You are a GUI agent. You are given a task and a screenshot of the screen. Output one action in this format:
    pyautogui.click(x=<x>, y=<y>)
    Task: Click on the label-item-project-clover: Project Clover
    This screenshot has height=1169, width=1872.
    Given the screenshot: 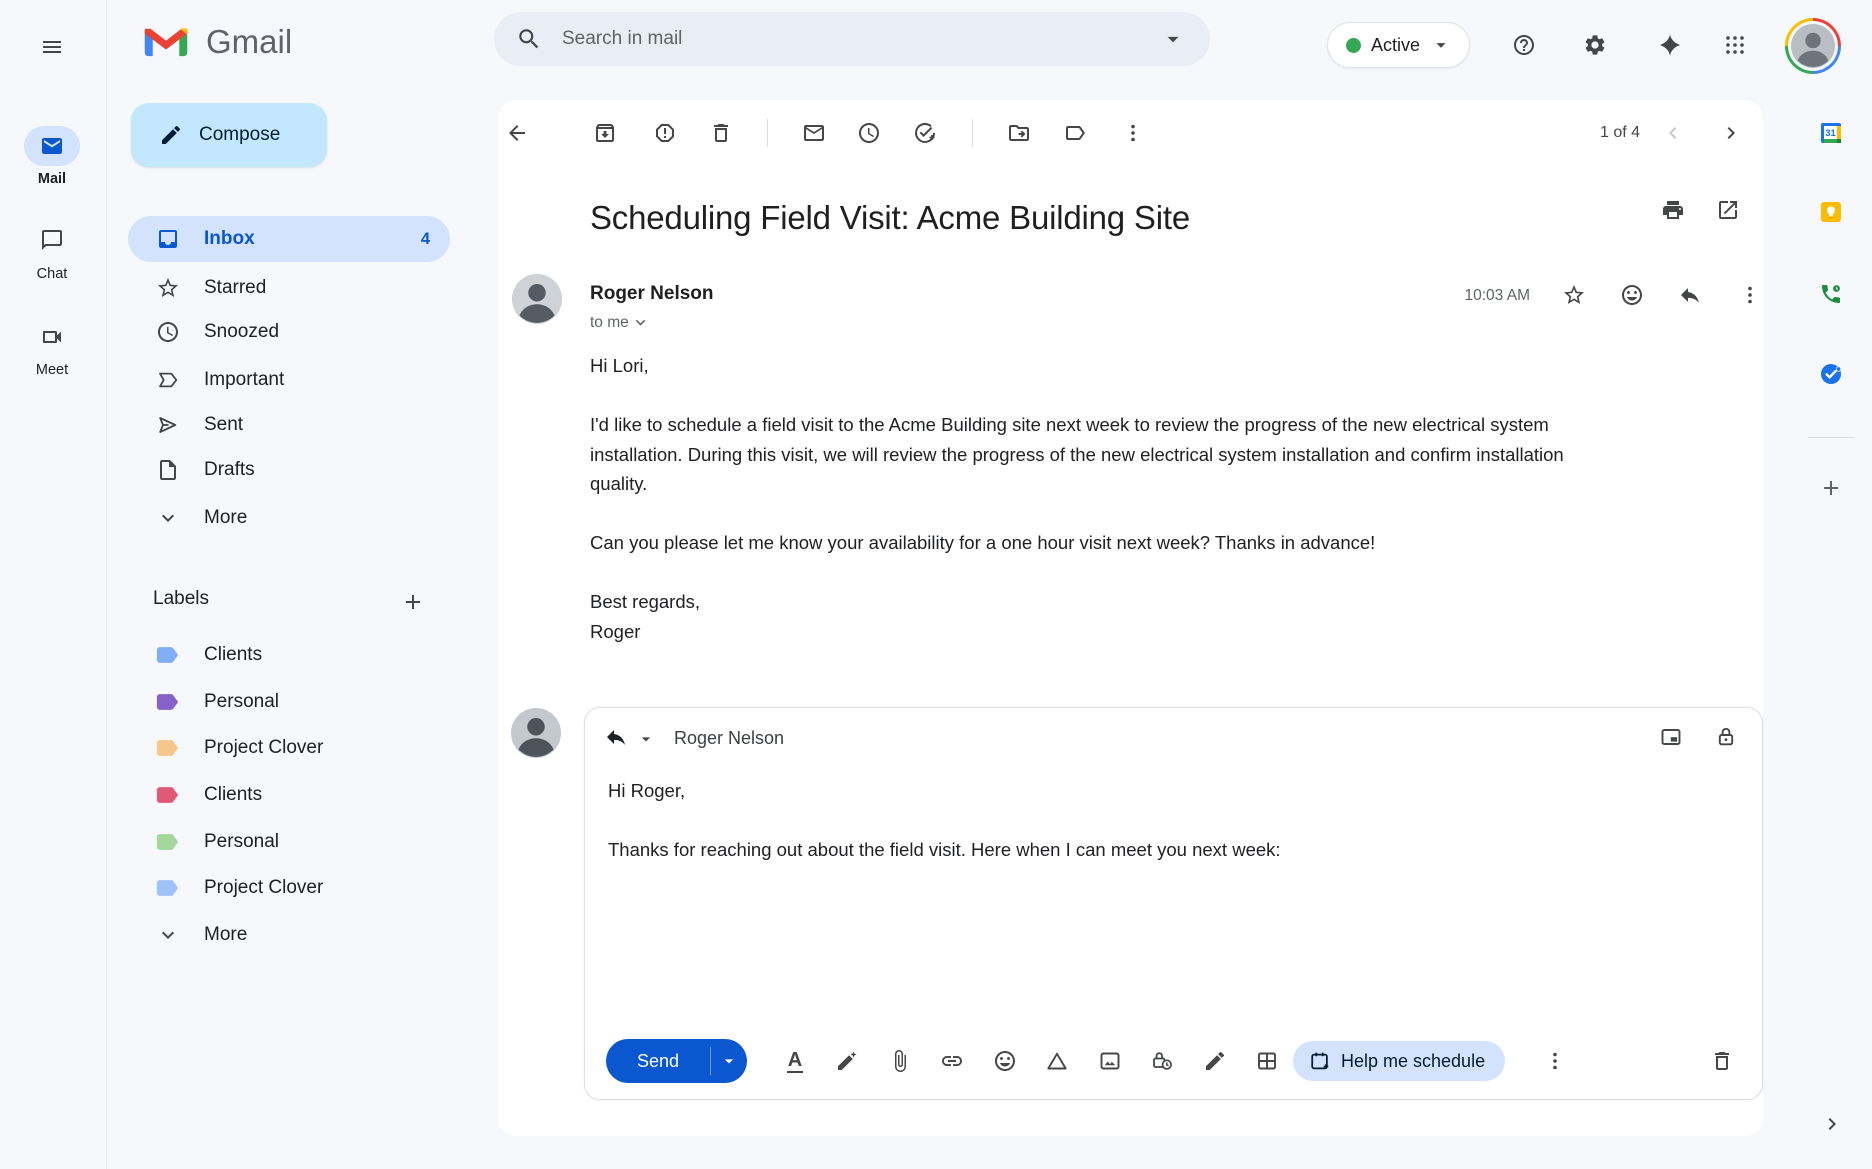 What is the action you would take?
    pyautogui.click(x=289, y=748)
    